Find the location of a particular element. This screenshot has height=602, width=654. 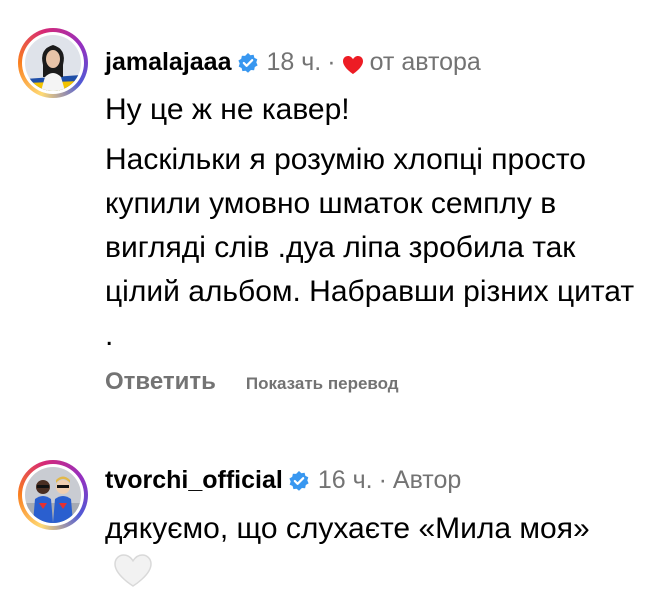

white-heart-emoji-icon is located at coordinates (133, 571).